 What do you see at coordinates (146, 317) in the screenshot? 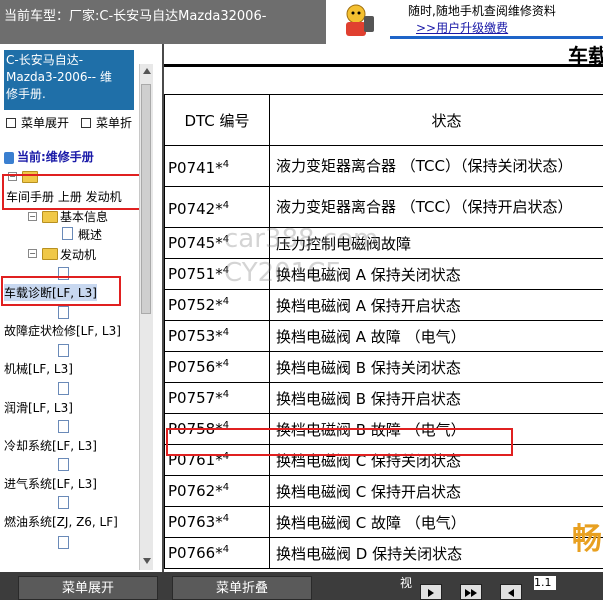
I see `left-scrollbar` at bounding box center [146, 317].